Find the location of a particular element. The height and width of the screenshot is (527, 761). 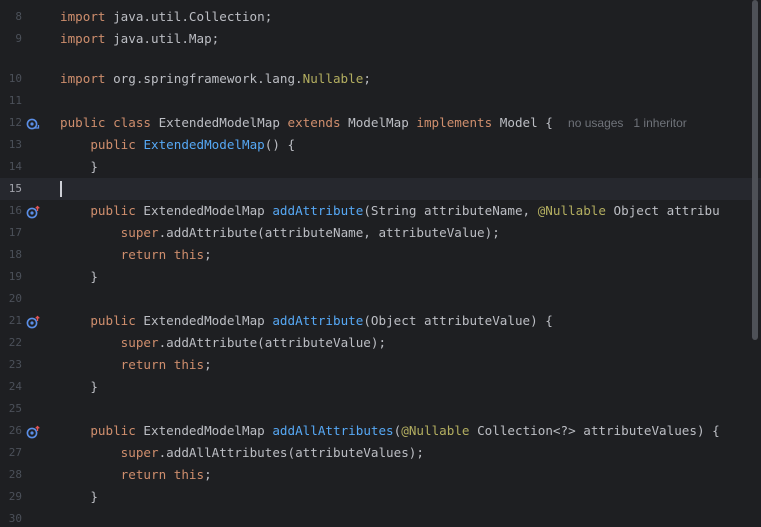

implementation-icon is located at coordinates (33, 123).